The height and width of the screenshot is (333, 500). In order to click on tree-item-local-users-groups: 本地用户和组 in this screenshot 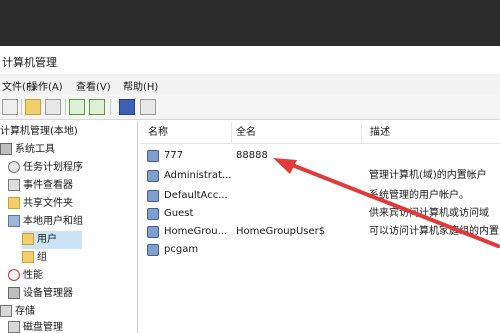, I will do `click(45, 222)`.